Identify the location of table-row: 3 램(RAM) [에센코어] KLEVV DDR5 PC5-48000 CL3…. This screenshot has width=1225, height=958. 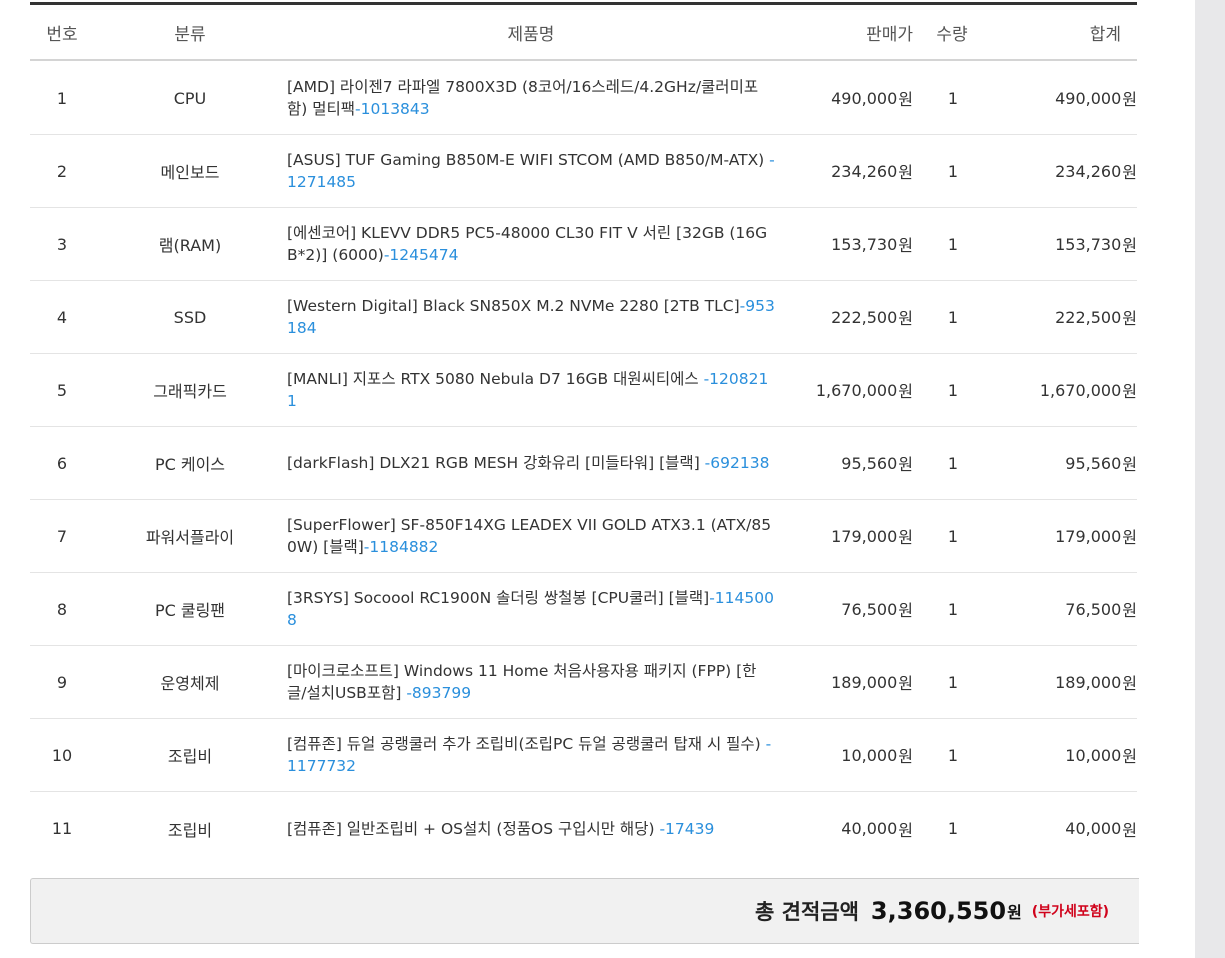
(583, 244).